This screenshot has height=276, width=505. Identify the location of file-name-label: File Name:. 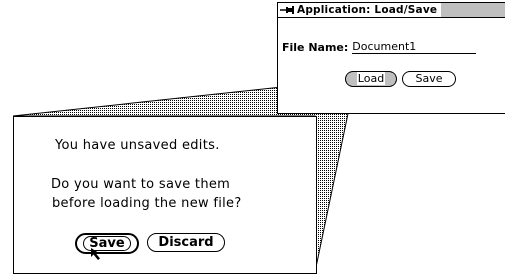
(315, 47).